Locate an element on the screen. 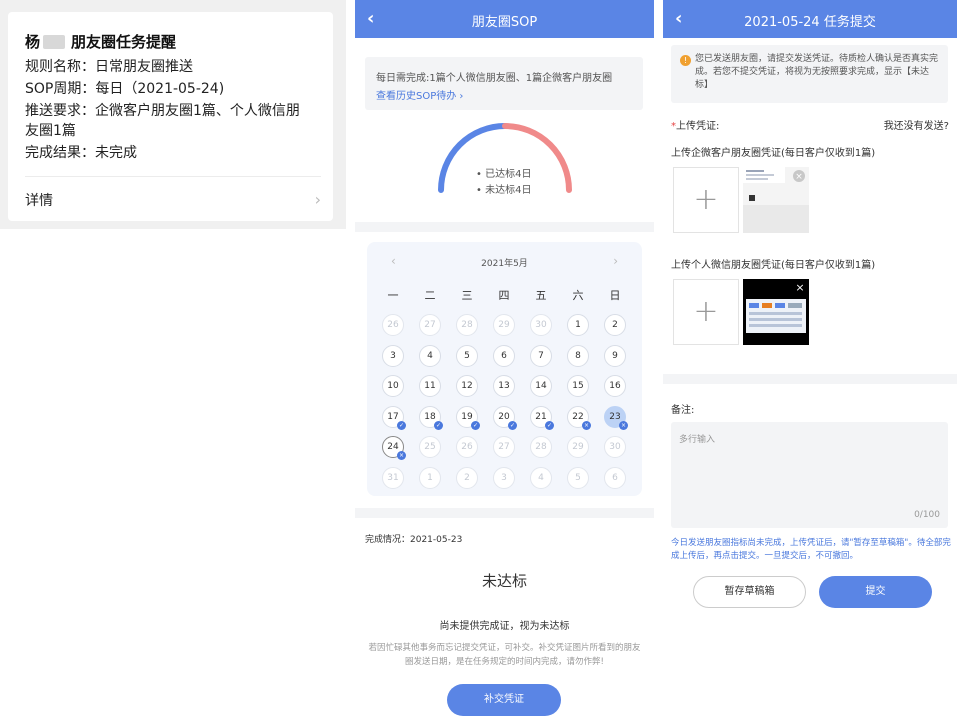 The height and width of the screenshot is (724, 957). sop-period-line: SOP周期：每日（2021-05-24) is located at coordinates (125, 89).